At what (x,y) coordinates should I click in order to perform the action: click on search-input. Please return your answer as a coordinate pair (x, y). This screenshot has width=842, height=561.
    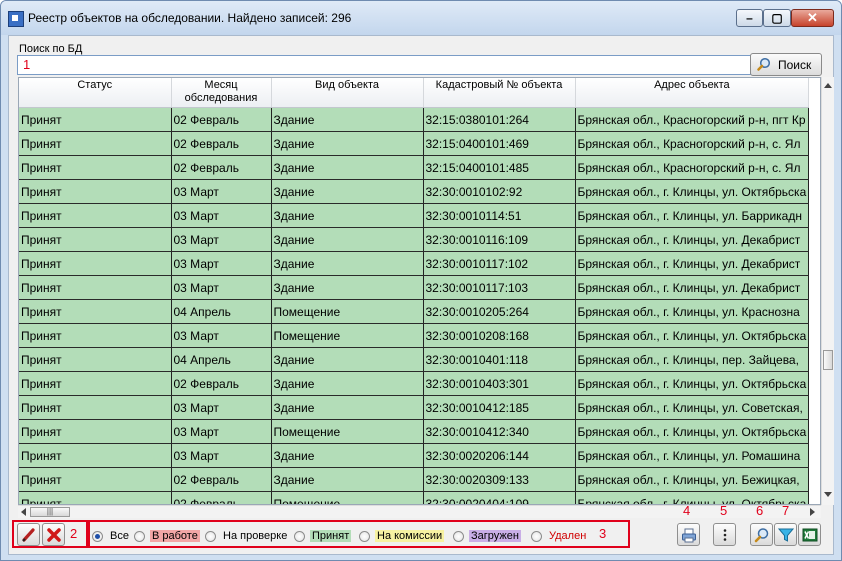
    Looking at the image, I should click on (384, 65).